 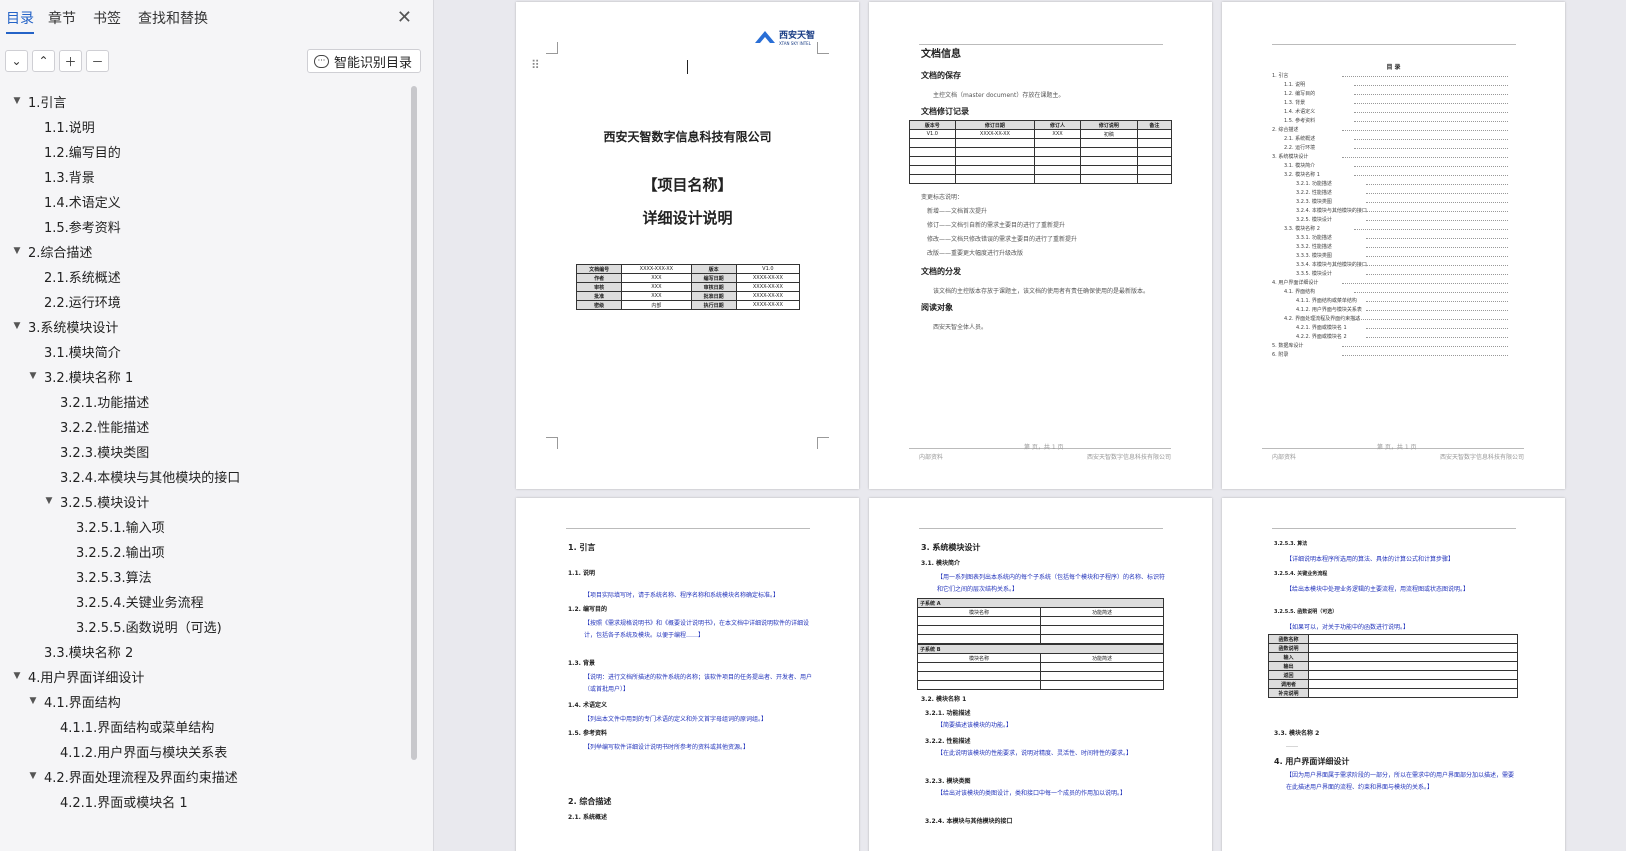 I want to click on footer-left: 内部资料, so click(x=931, y=457).